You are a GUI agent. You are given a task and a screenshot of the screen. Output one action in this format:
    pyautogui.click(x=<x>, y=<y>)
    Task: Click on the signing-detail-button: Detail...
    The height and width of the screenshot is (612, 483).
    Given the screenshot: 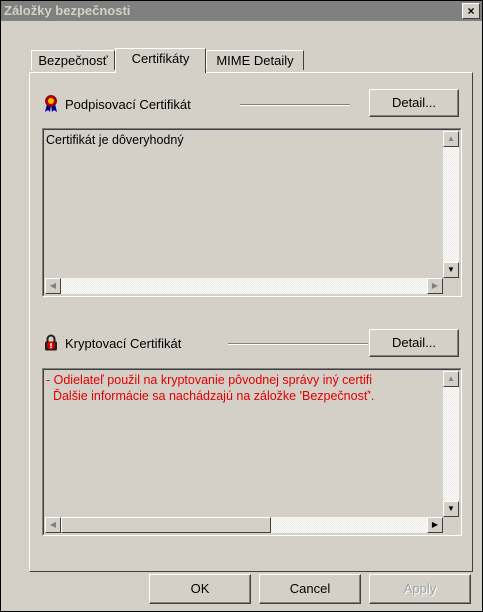 What is the action you would take?
    pyautogui.click(x=414, y=103)
    